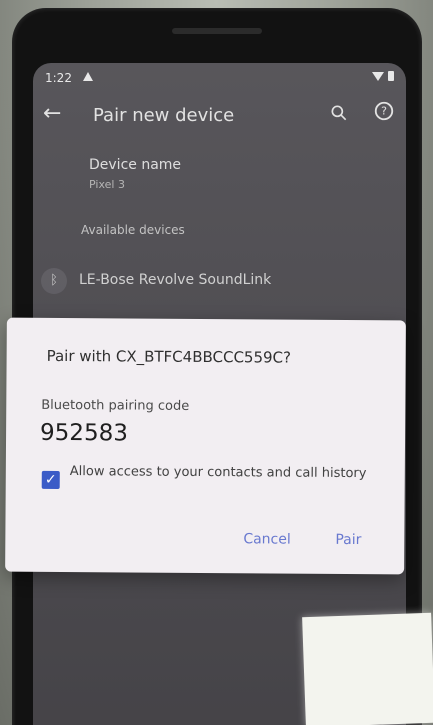 The width and height of the screenshot is (433, 725). I want to click on checkbox-checked-icon: ✓, so click(50, 479).